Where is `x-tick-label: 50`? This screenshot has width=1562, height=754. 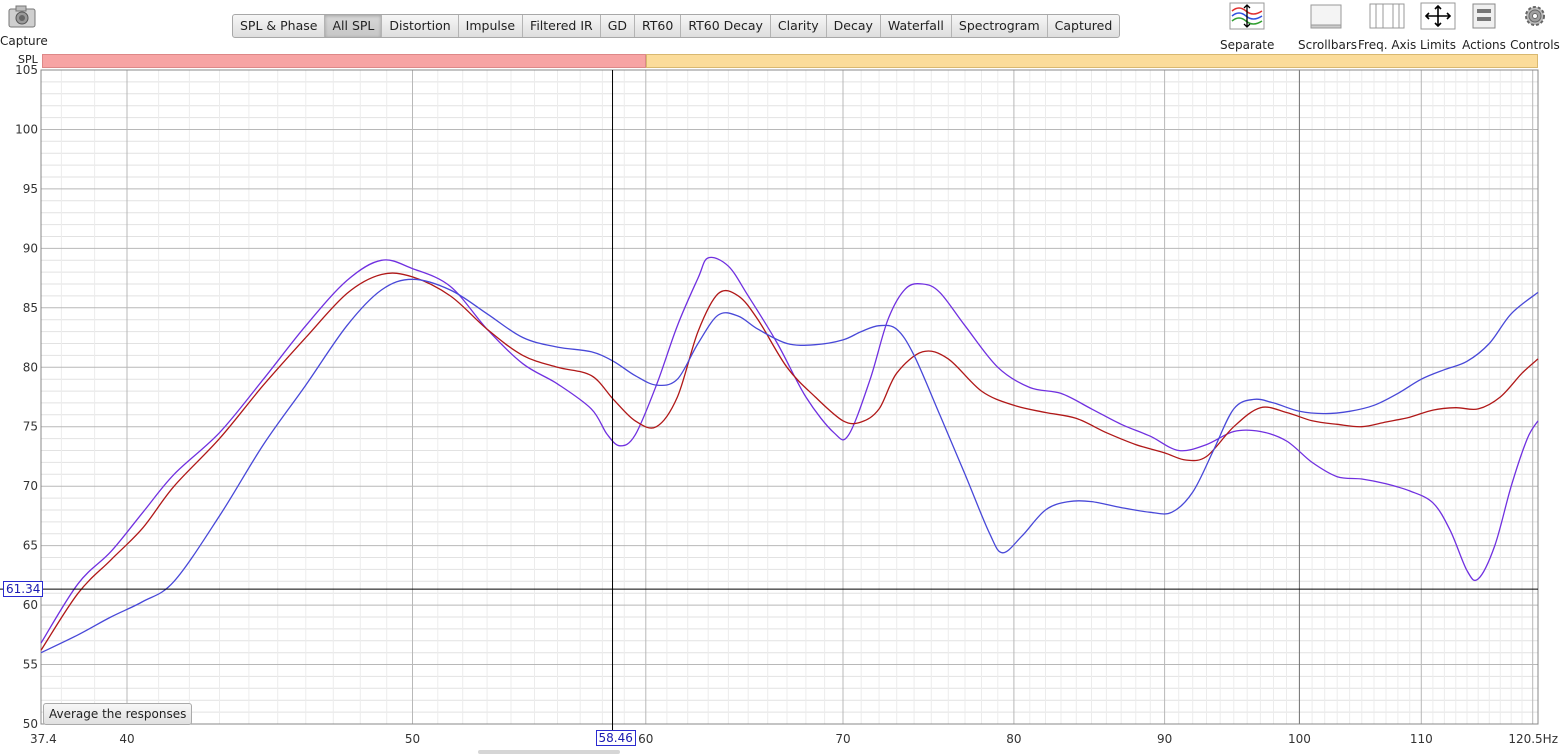 x-tick-label: 50 is located at coordinates (412, 739).